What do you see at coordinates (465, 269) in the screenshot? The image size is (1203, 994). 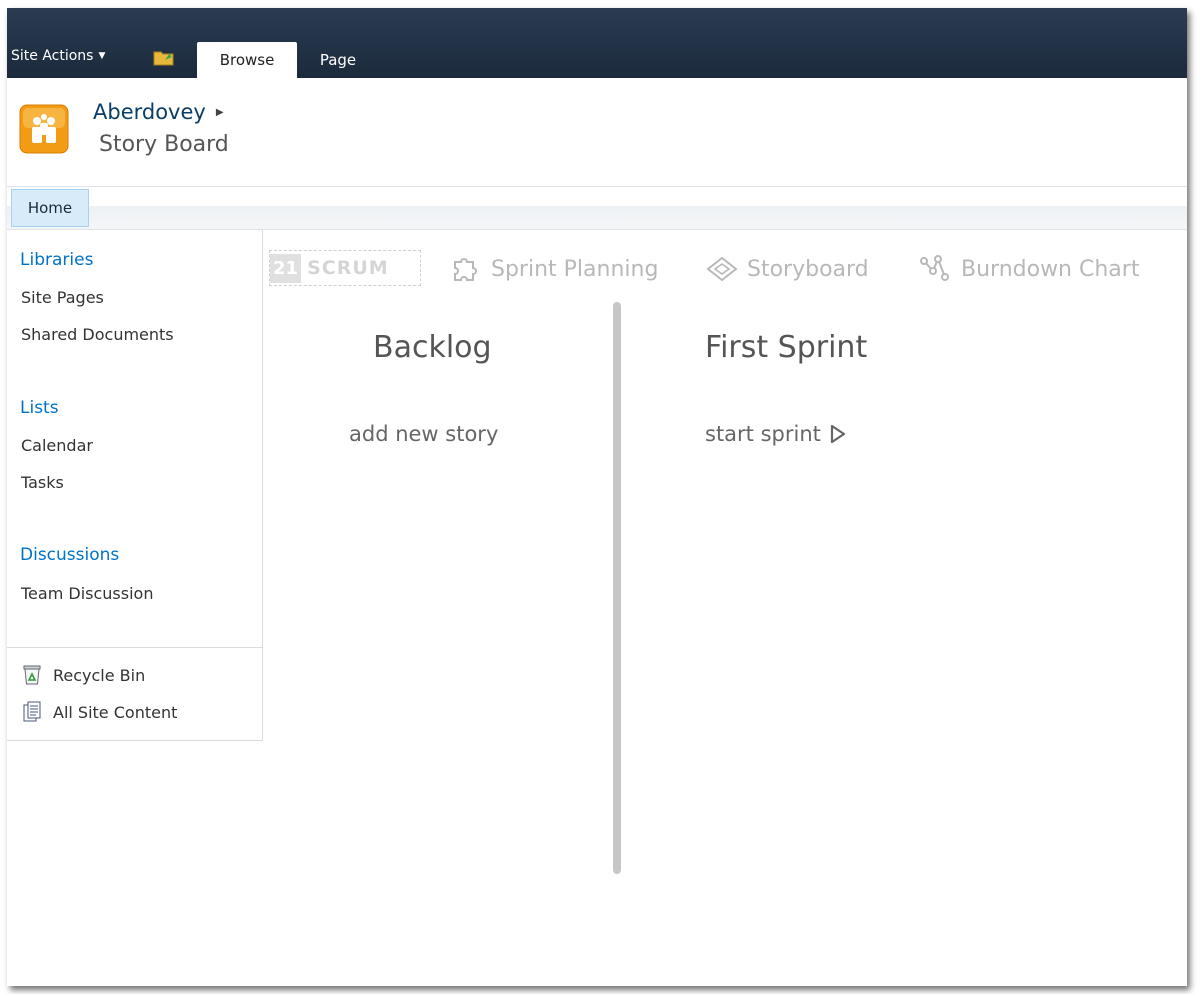 I see `puzzle-icon` at bounding box center [465, 269].